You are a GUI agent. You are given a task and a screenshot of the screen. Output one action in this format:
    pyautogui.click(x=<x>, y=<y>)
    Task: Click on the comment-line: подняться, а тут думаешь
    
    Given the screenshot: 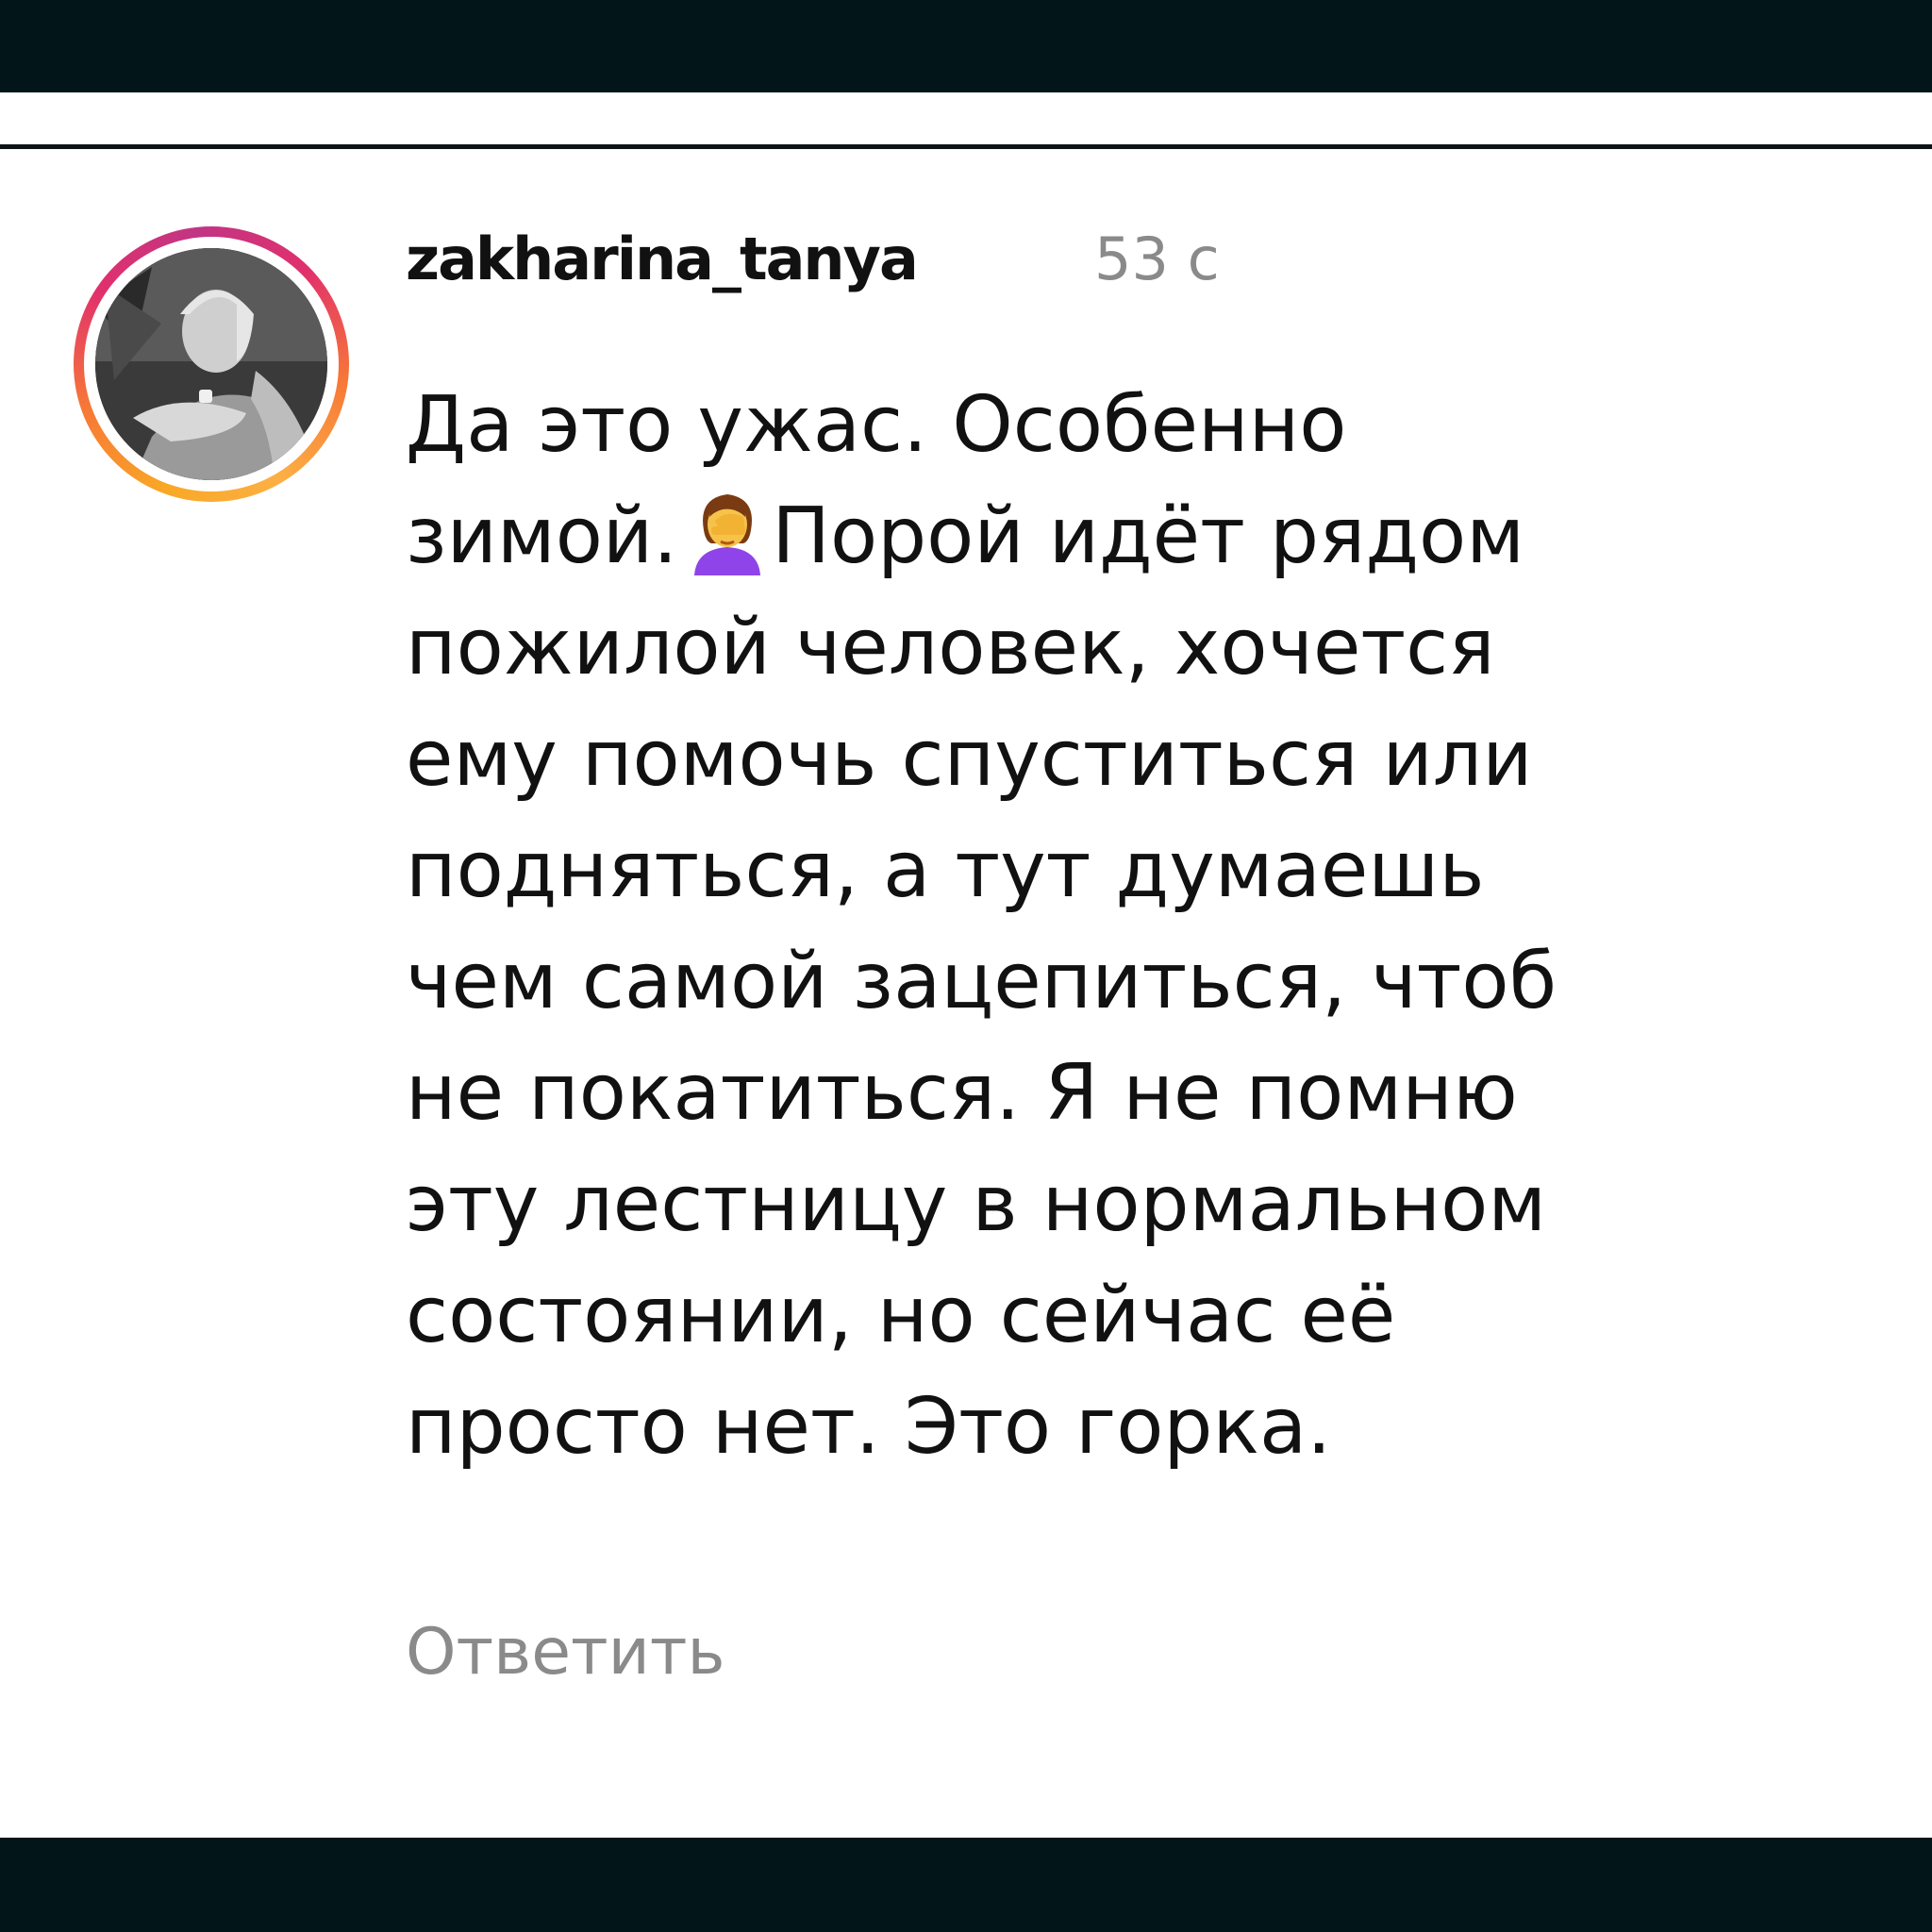 What is the action you would take?
    pyautogui.click(x=946, y=870)
    